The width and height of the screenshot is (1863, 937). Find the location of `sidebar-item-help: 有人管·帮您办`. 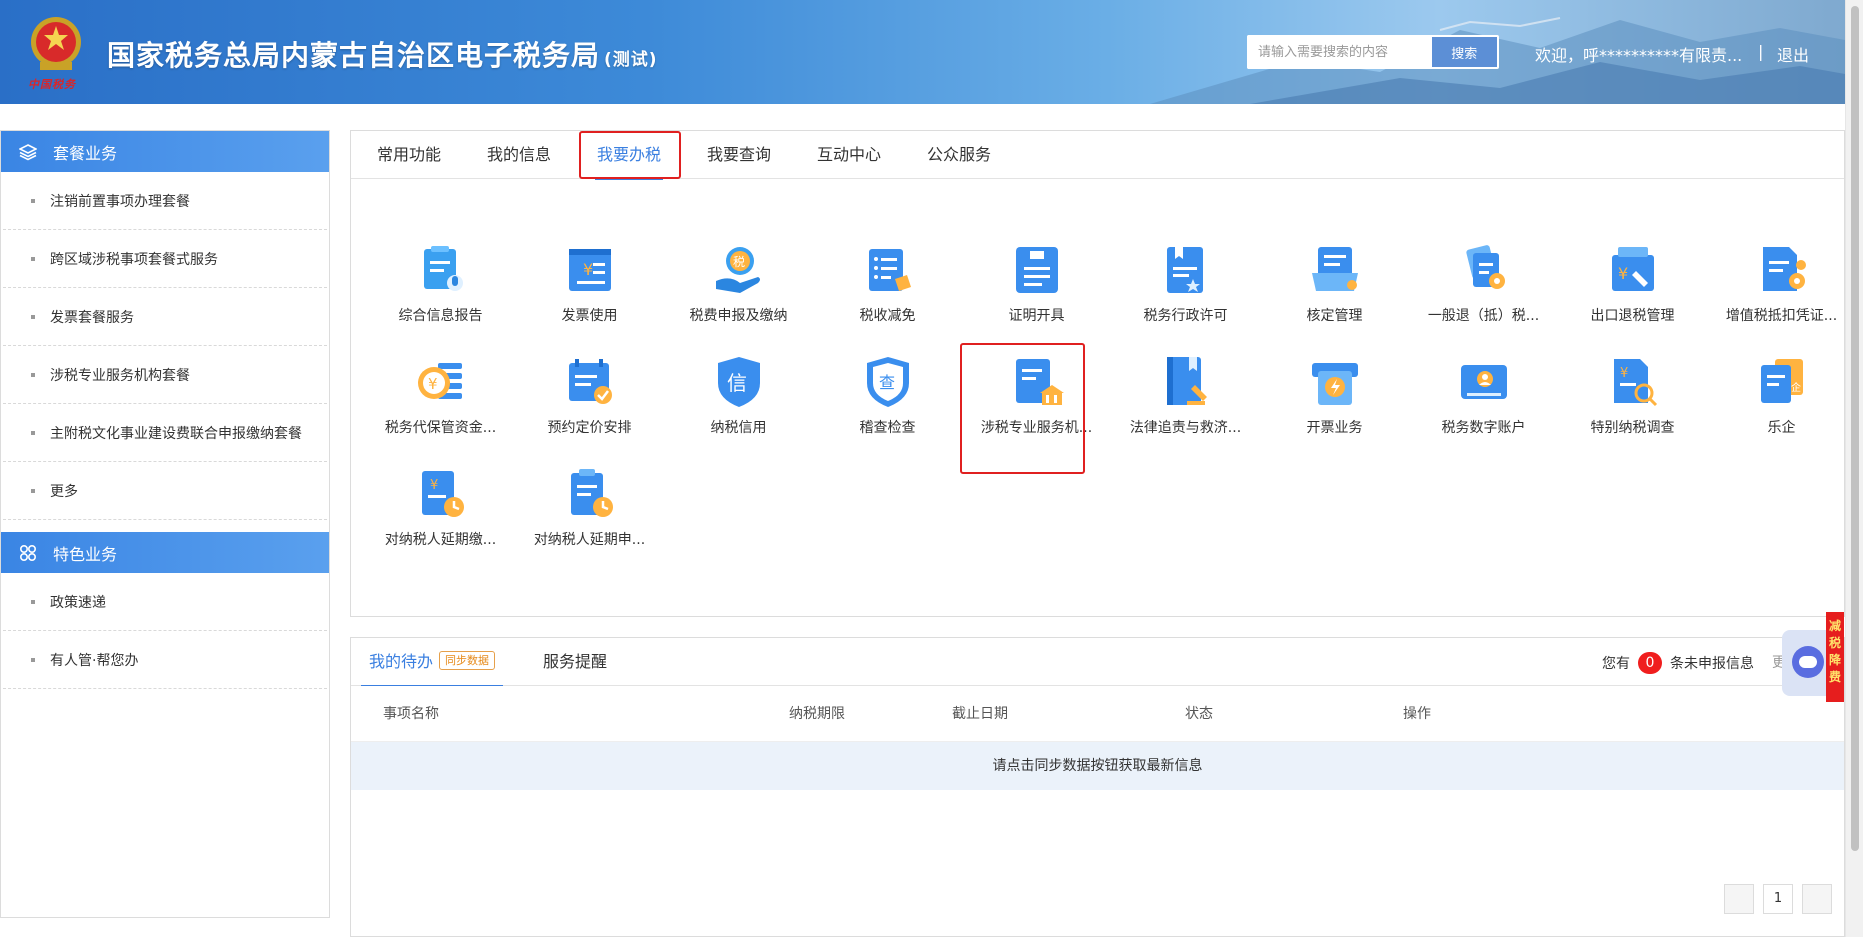

sidebar-item-help: 有人管·帮您办 is located at coordinates (165, 660).